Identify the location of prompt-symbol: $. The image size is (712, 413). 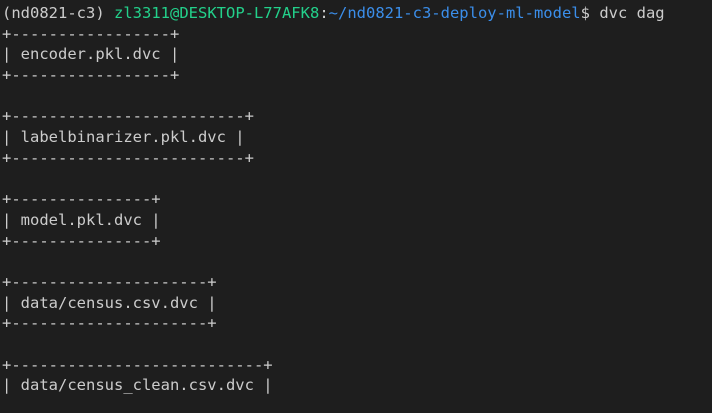
(585, 13).